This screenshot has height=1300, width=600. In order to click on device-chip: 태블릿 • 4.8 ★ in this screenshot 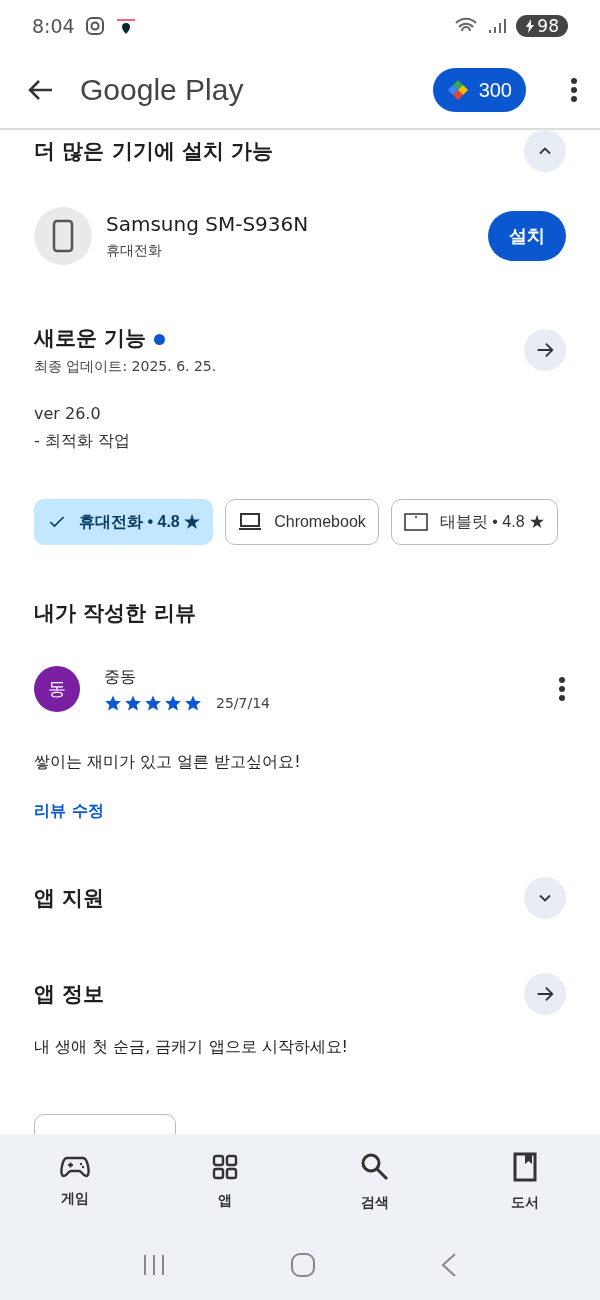, I will do `click(474, 522)`.